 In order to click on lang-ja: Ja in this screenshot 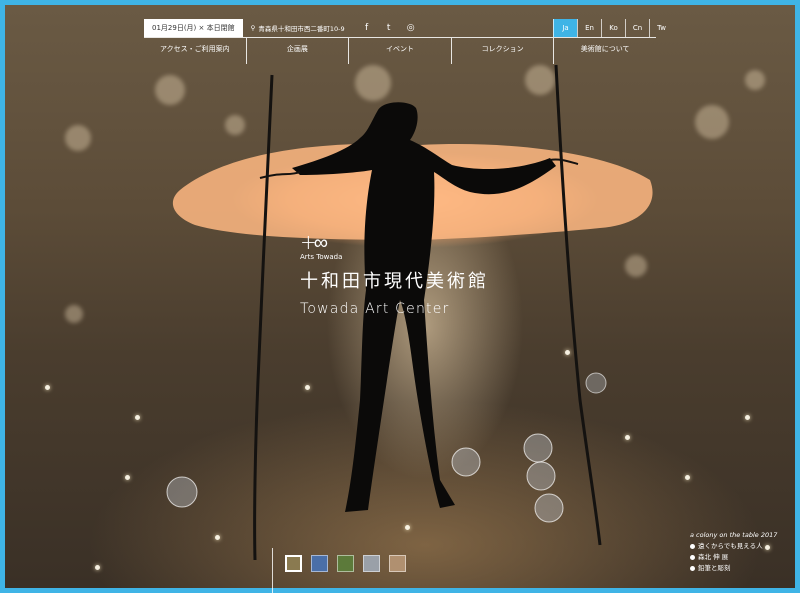, I will do `click(565, 28)`.